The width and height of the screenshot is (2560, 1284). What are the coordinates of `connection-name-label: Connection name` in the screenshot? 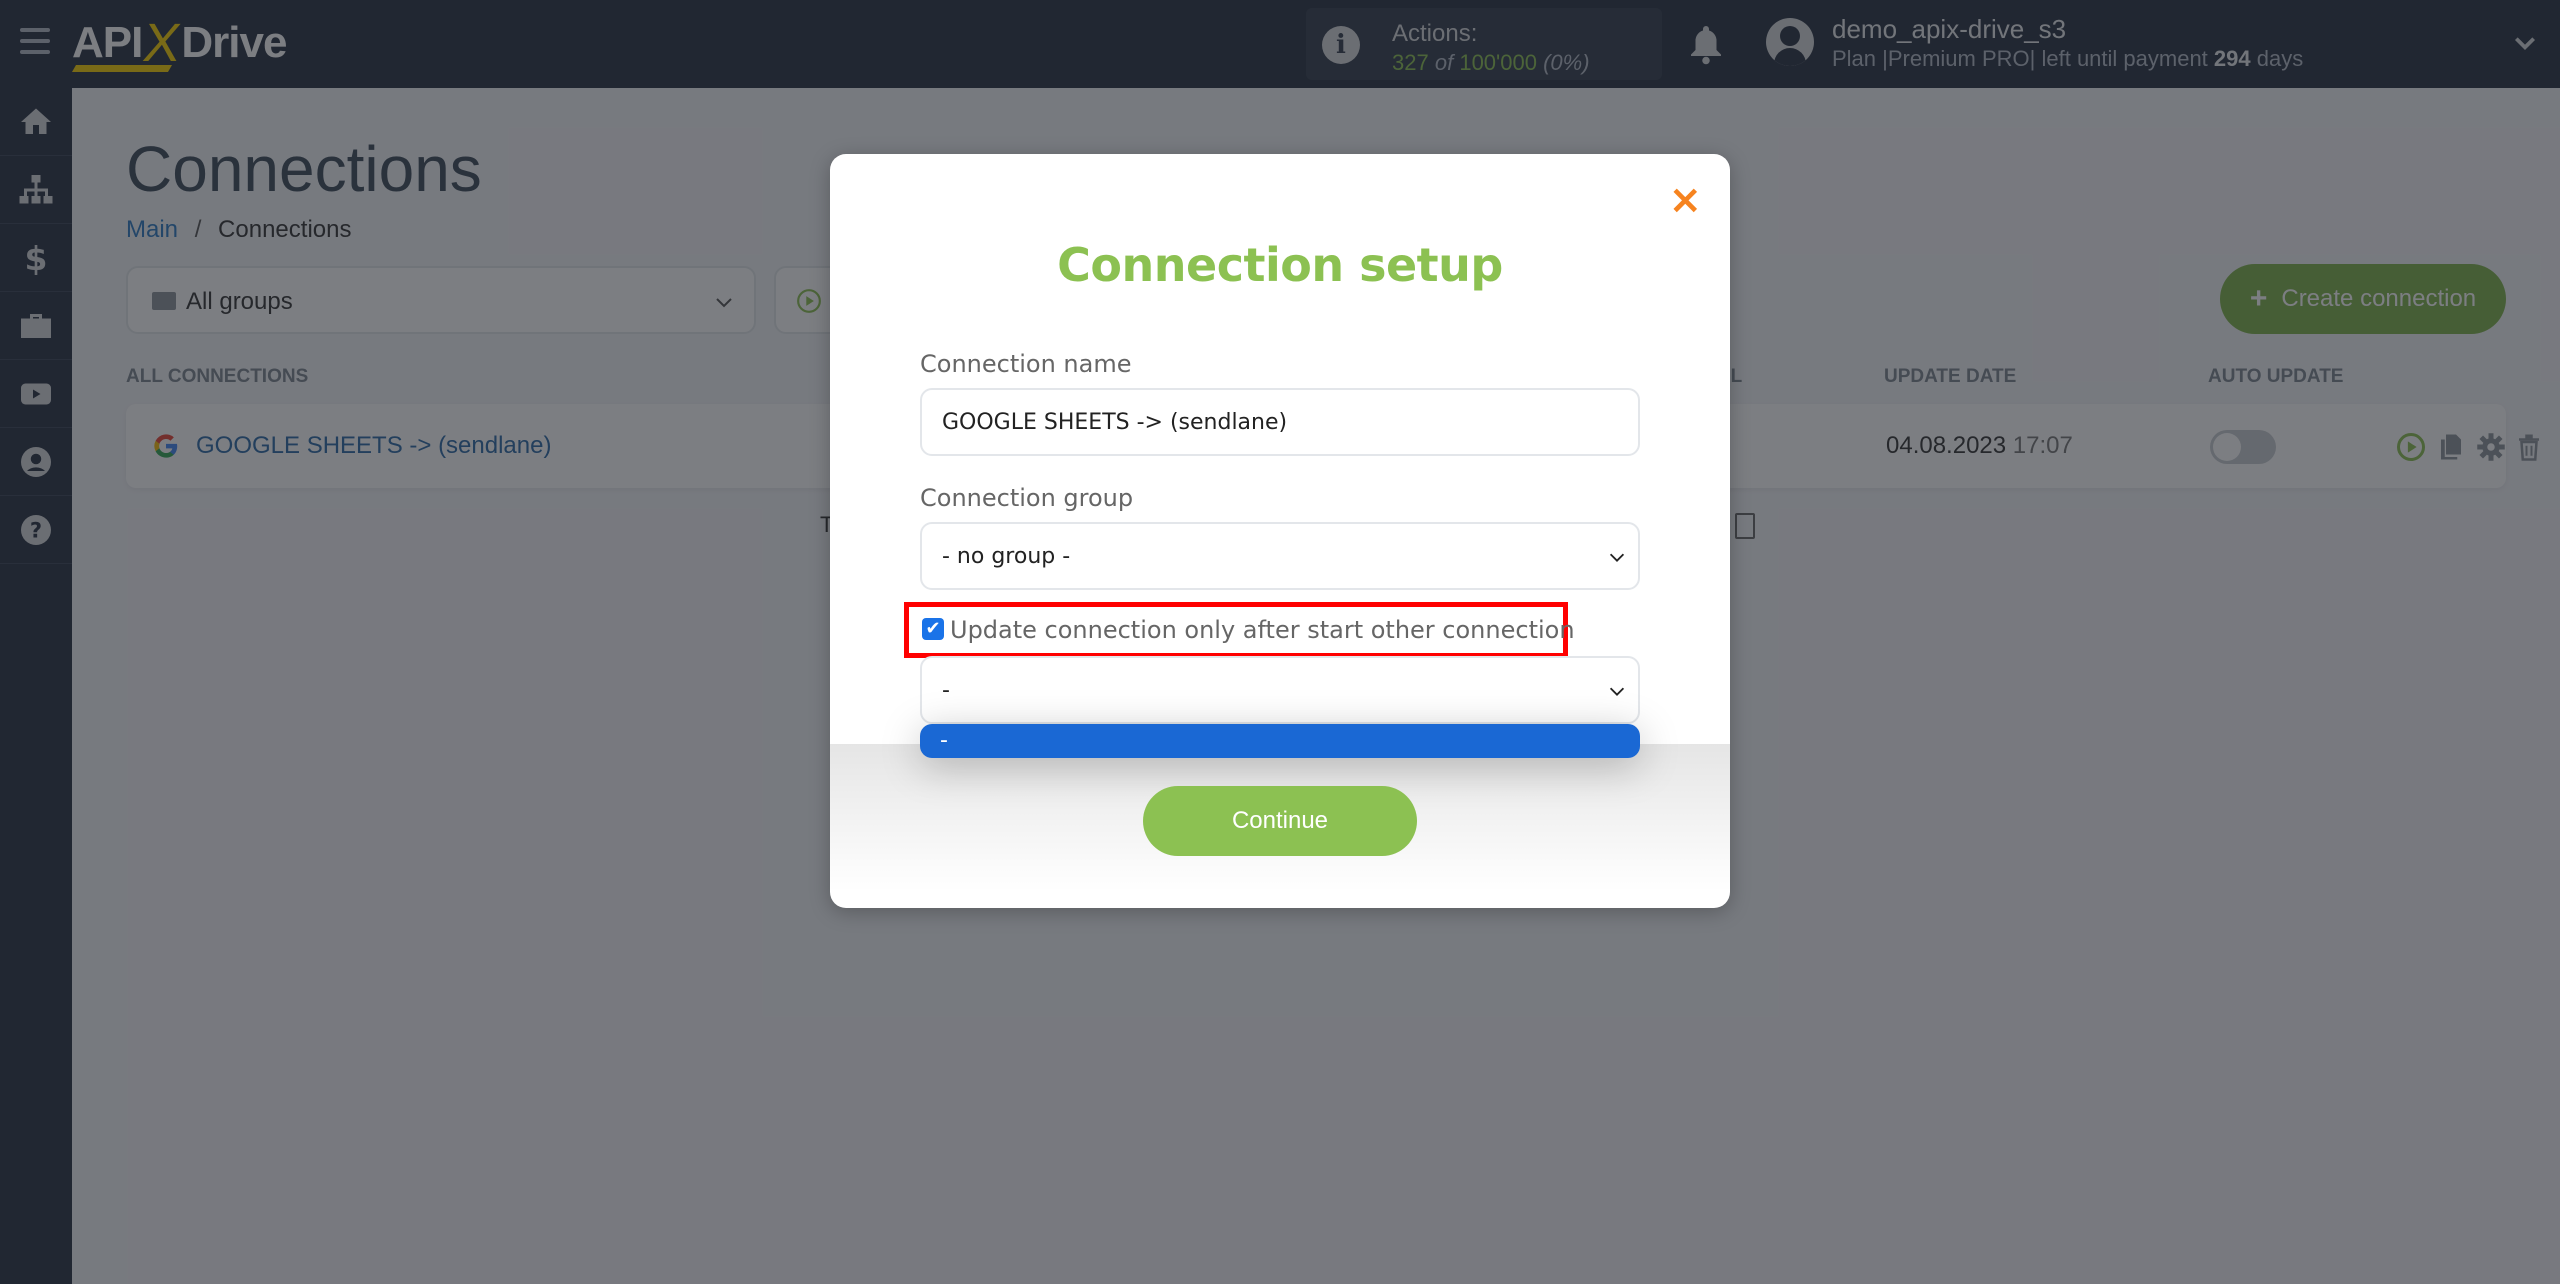 It's located at (1026, 364).